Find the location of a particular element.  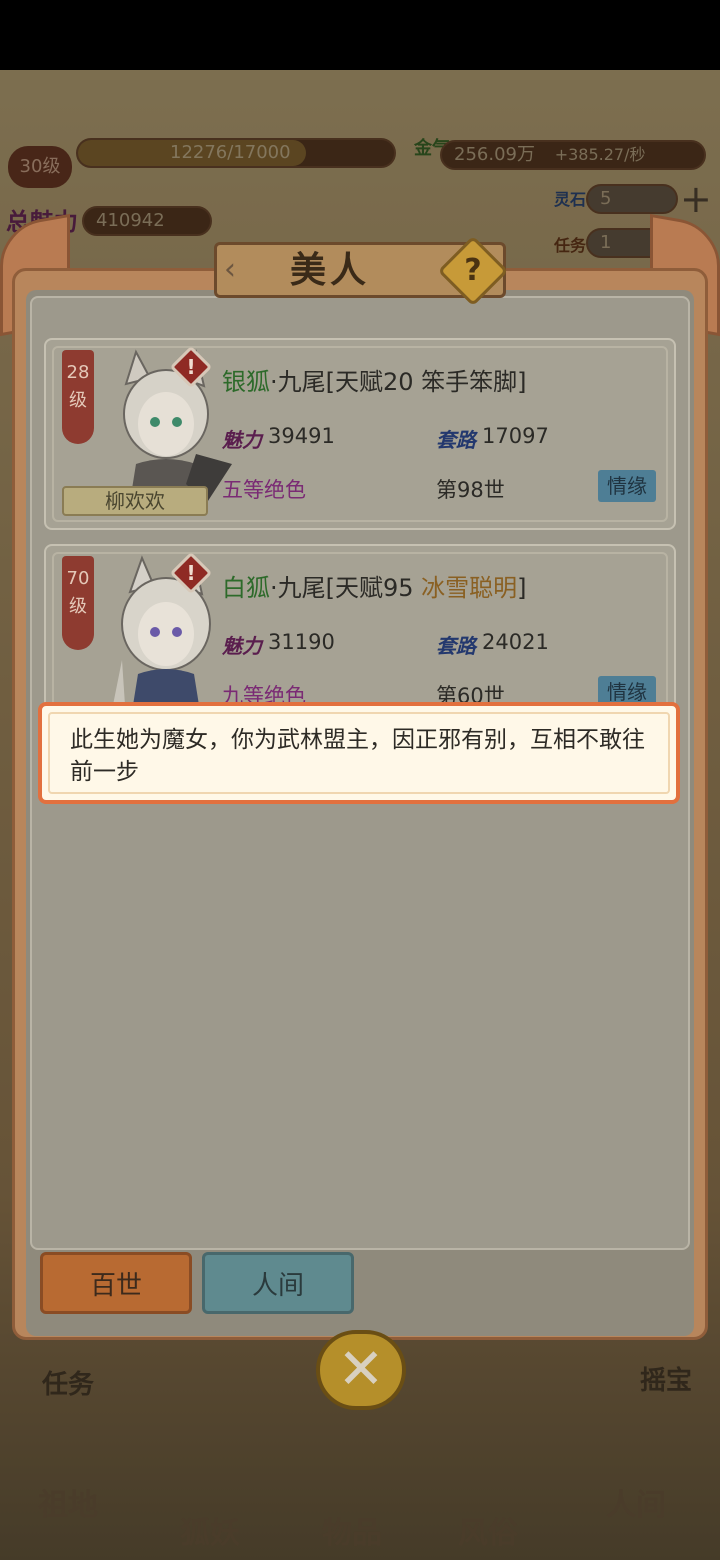

title-rest: ·九尾[天赋20 笨手笨脚] is located at coordinates (398, 382).